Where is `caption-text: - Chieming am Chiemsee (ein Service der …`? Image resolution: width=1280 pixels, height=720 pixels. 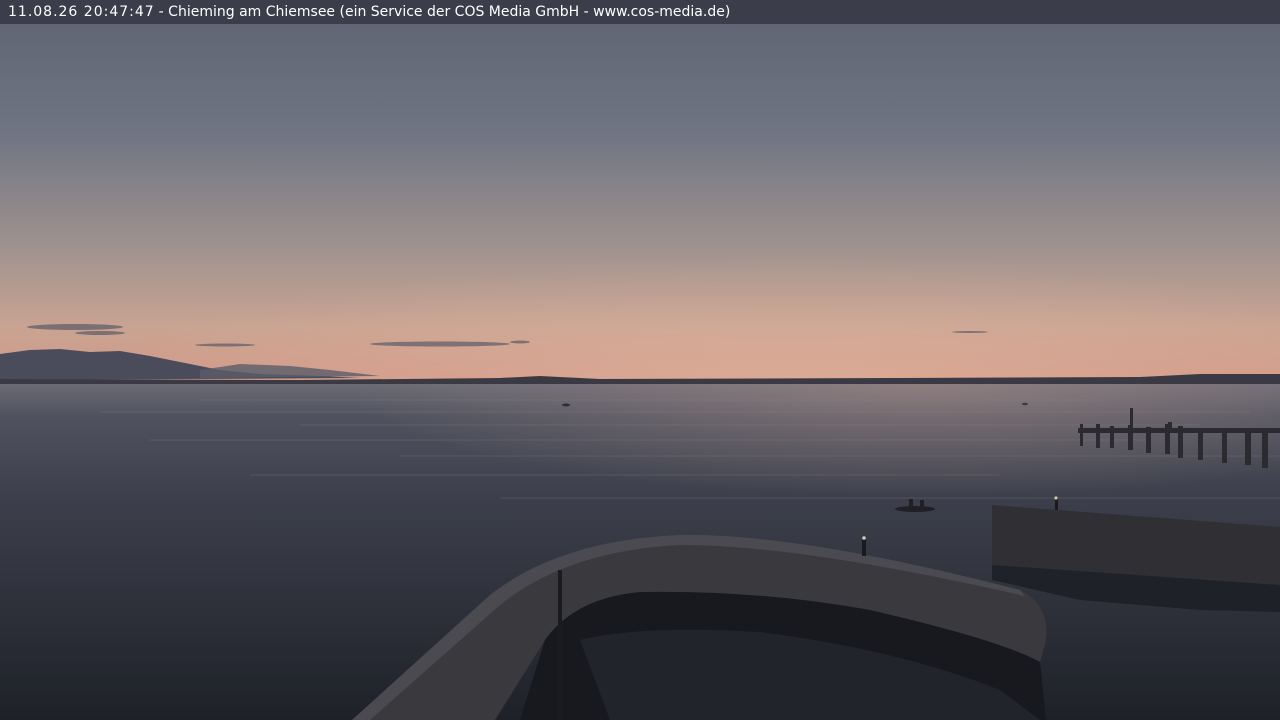 caption-text: - Chieming am Chiemsee (ein Service der … is located at coordinates (444, 12).